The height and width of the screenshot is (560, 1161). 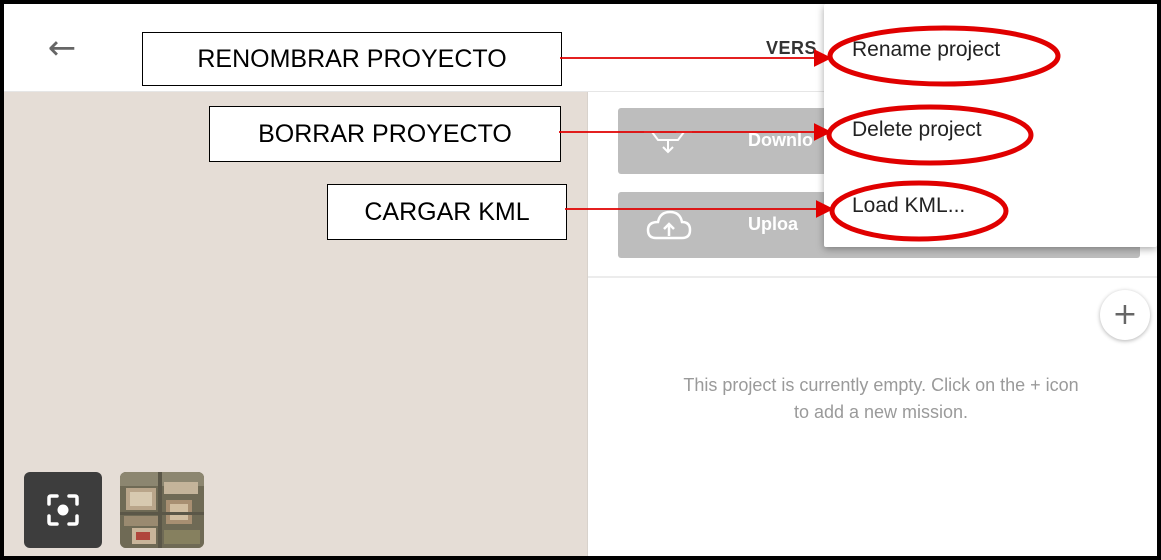 I want to click on panel-divider, so click(x=872, y=277).